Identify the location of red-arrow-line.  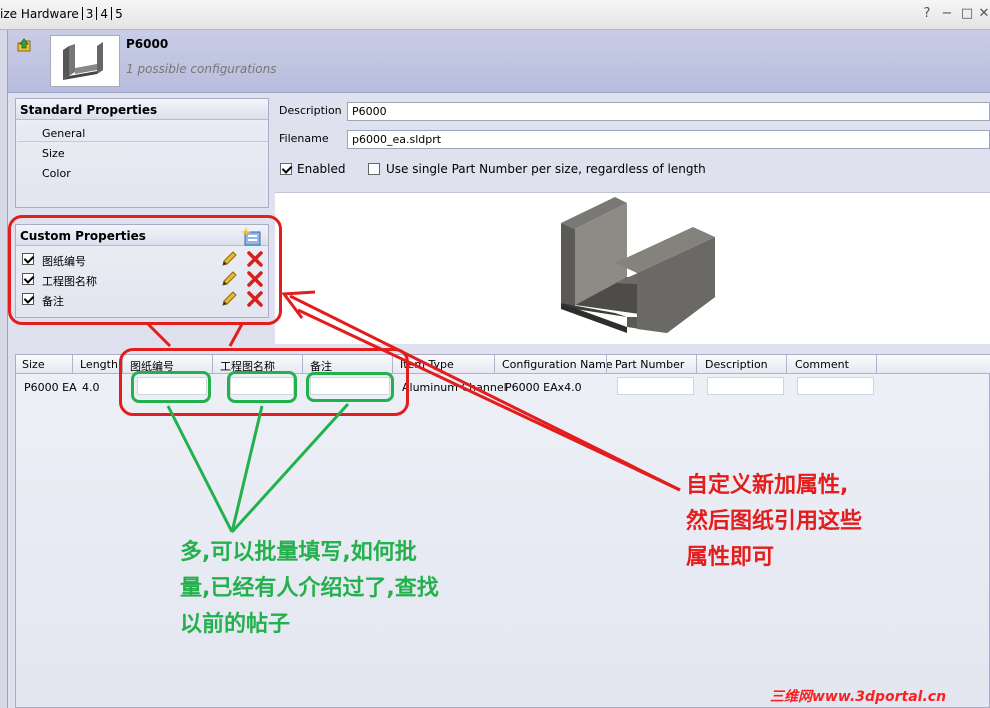
(489, 400).